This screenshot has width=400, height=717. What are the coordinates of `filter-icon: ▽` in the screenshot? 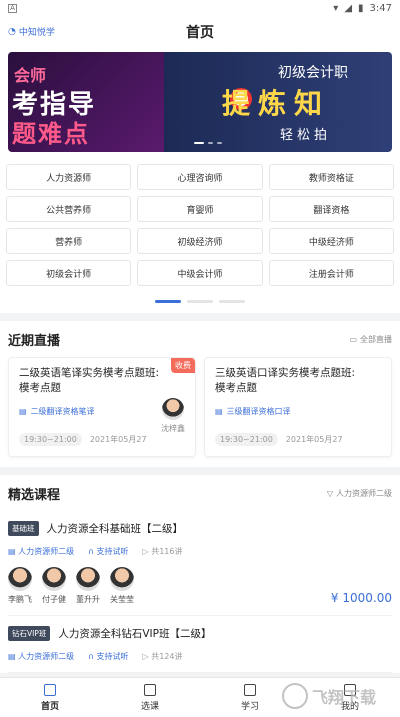 It's located at (329, 493).